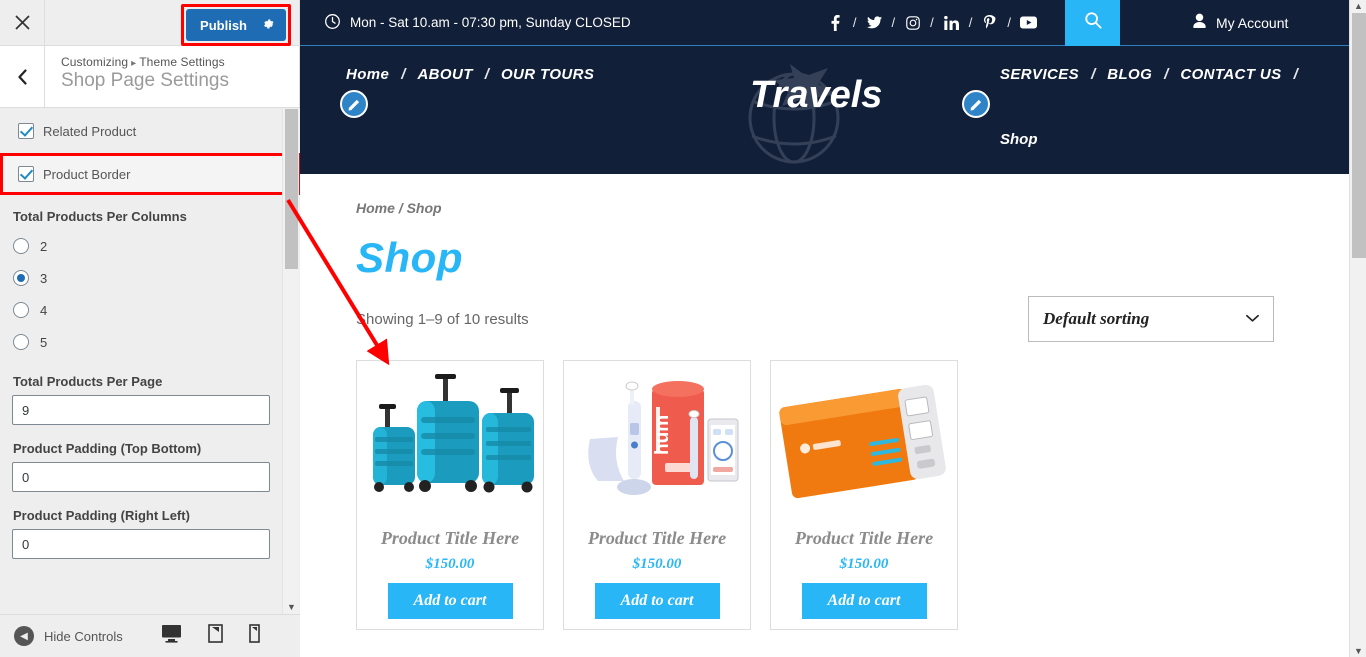 This screenshot has height=657, width=1366. Describe the element at coordinates (215, 636) in the screenshot. I see `tablet-icon` at that location.